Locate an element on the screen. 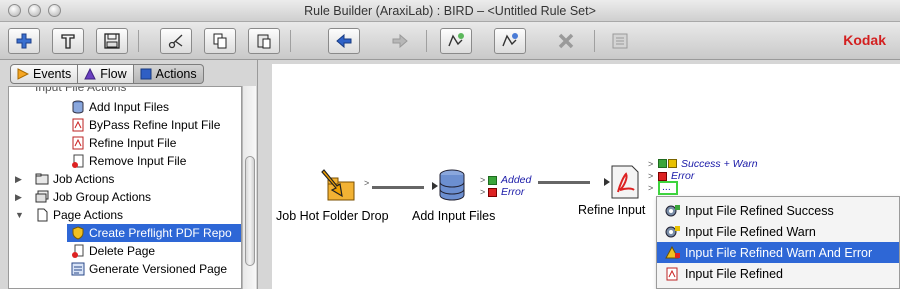  pdf-refine-icon is located at coordinates (621, 182).